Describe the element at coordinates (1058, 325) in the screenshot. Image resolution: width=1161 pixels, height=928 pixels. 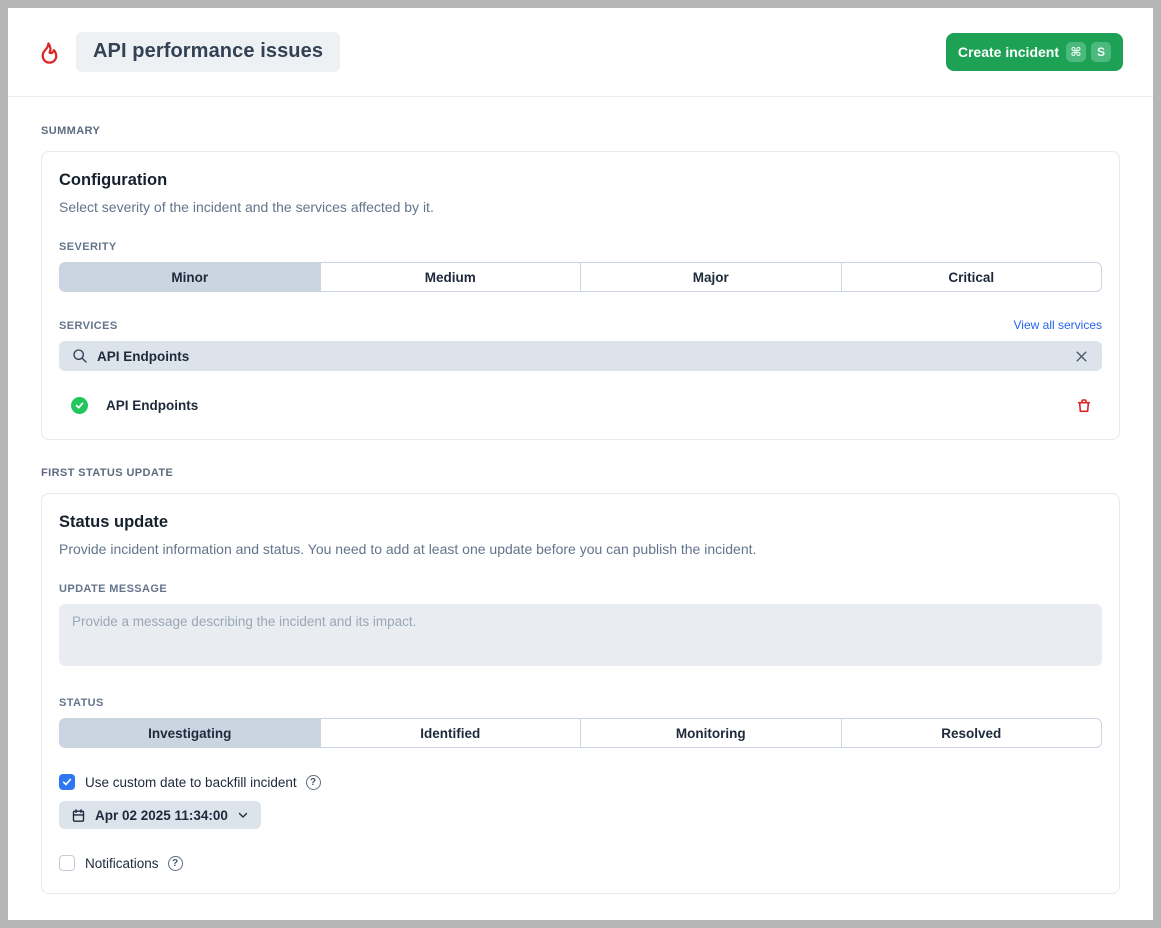
I see `view-all-services-link: View all services` at that location.